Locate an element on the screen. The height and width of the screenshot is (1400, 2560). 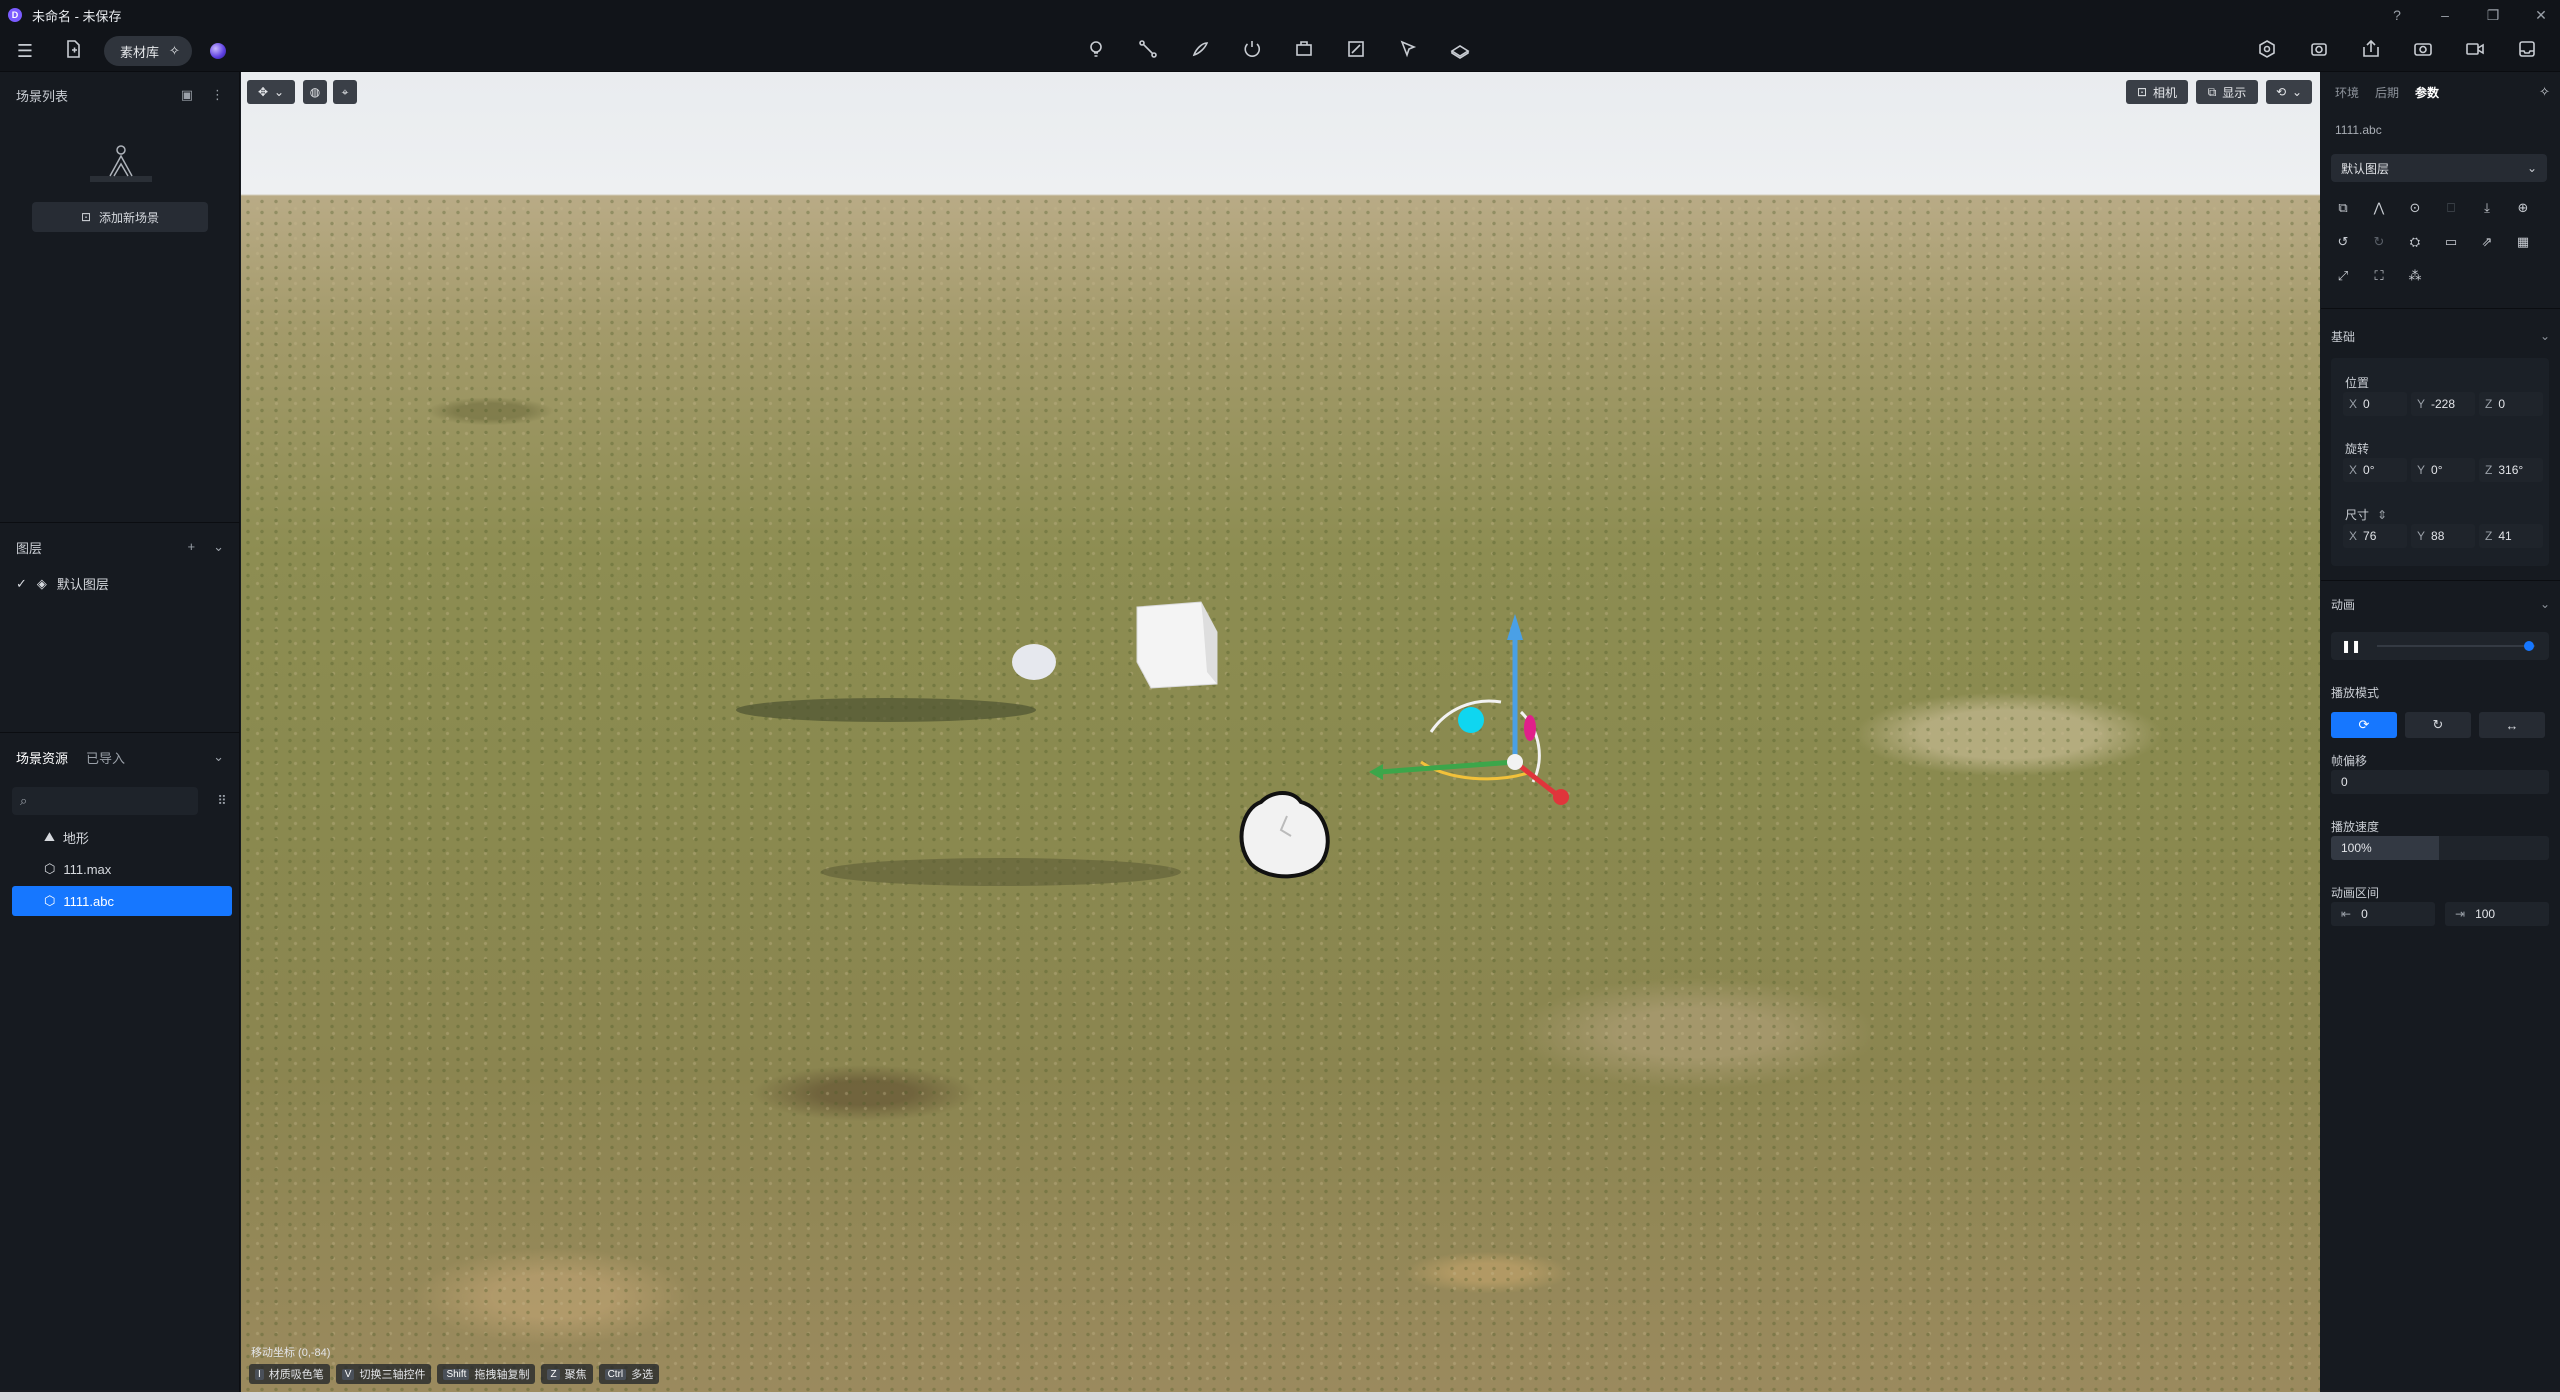
rotate-handle is located at coordinates (1471, 720).